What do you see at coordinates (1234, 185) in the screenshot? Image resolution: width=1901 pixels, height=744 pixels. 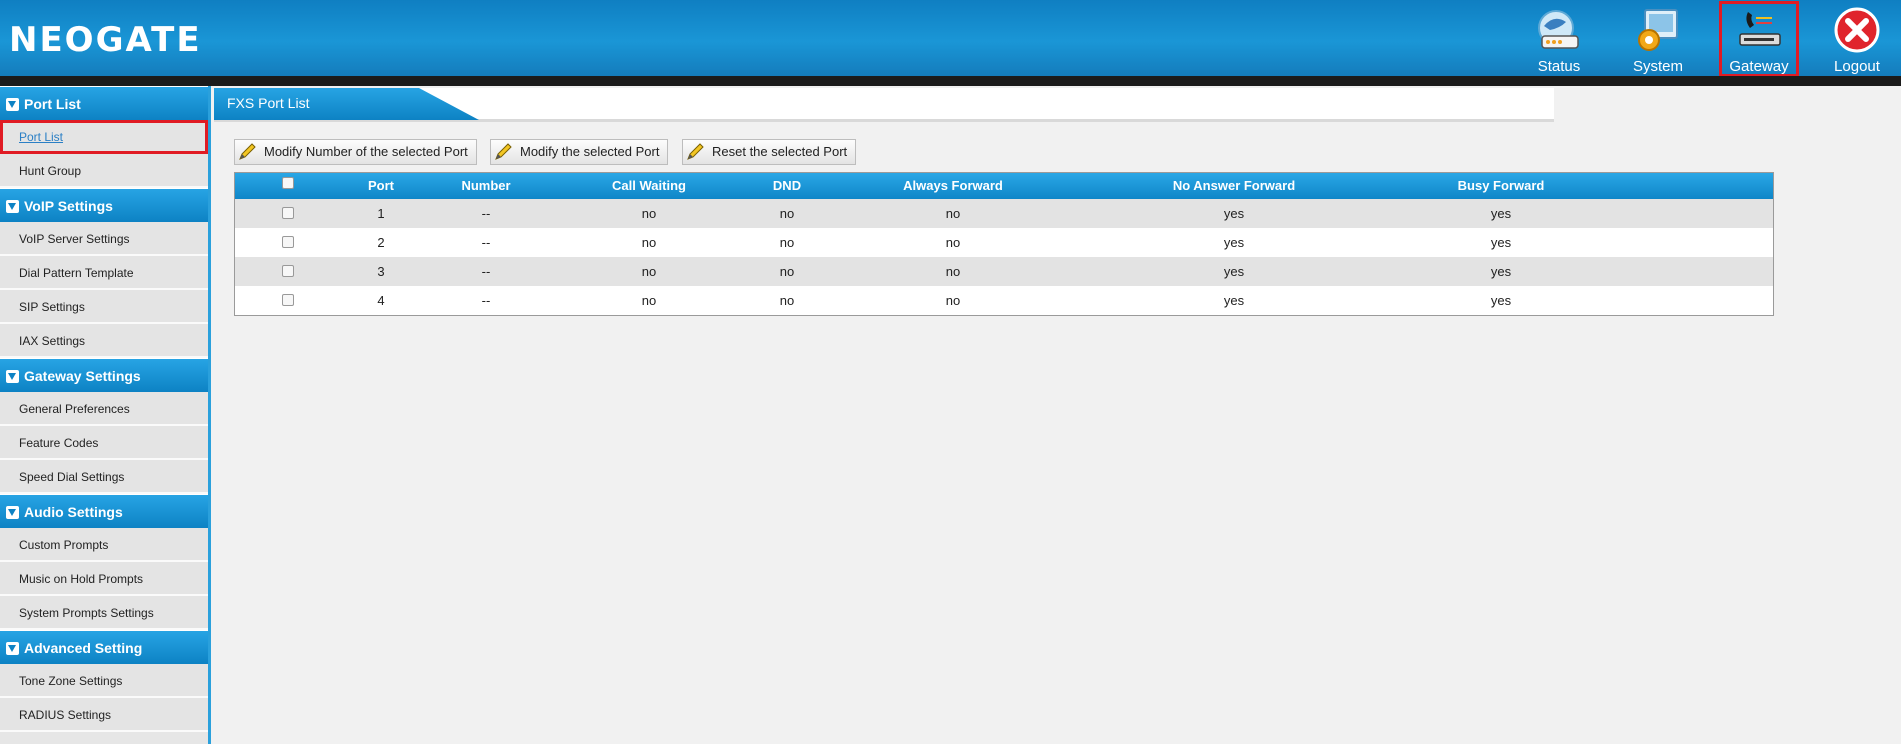 I see `column-header-no-answer-forward: No Answer Forward` at bounding box center [1234, 185].